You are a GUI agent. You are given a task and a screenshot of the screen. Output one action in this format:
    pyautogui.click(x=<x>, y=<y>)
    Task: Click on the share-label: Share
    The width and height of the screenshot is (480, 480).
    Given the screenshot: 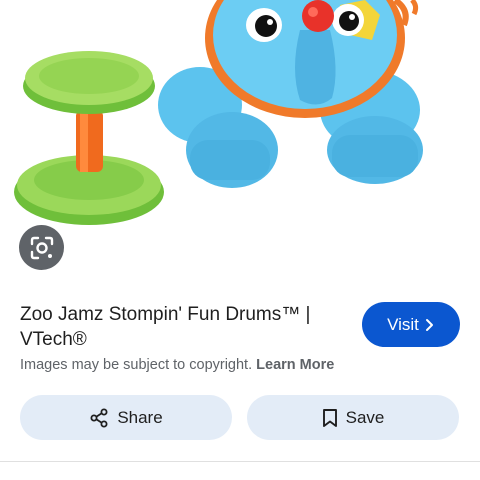 What is the action you would take?
    pyautogui.click(x=140, y=417)
    